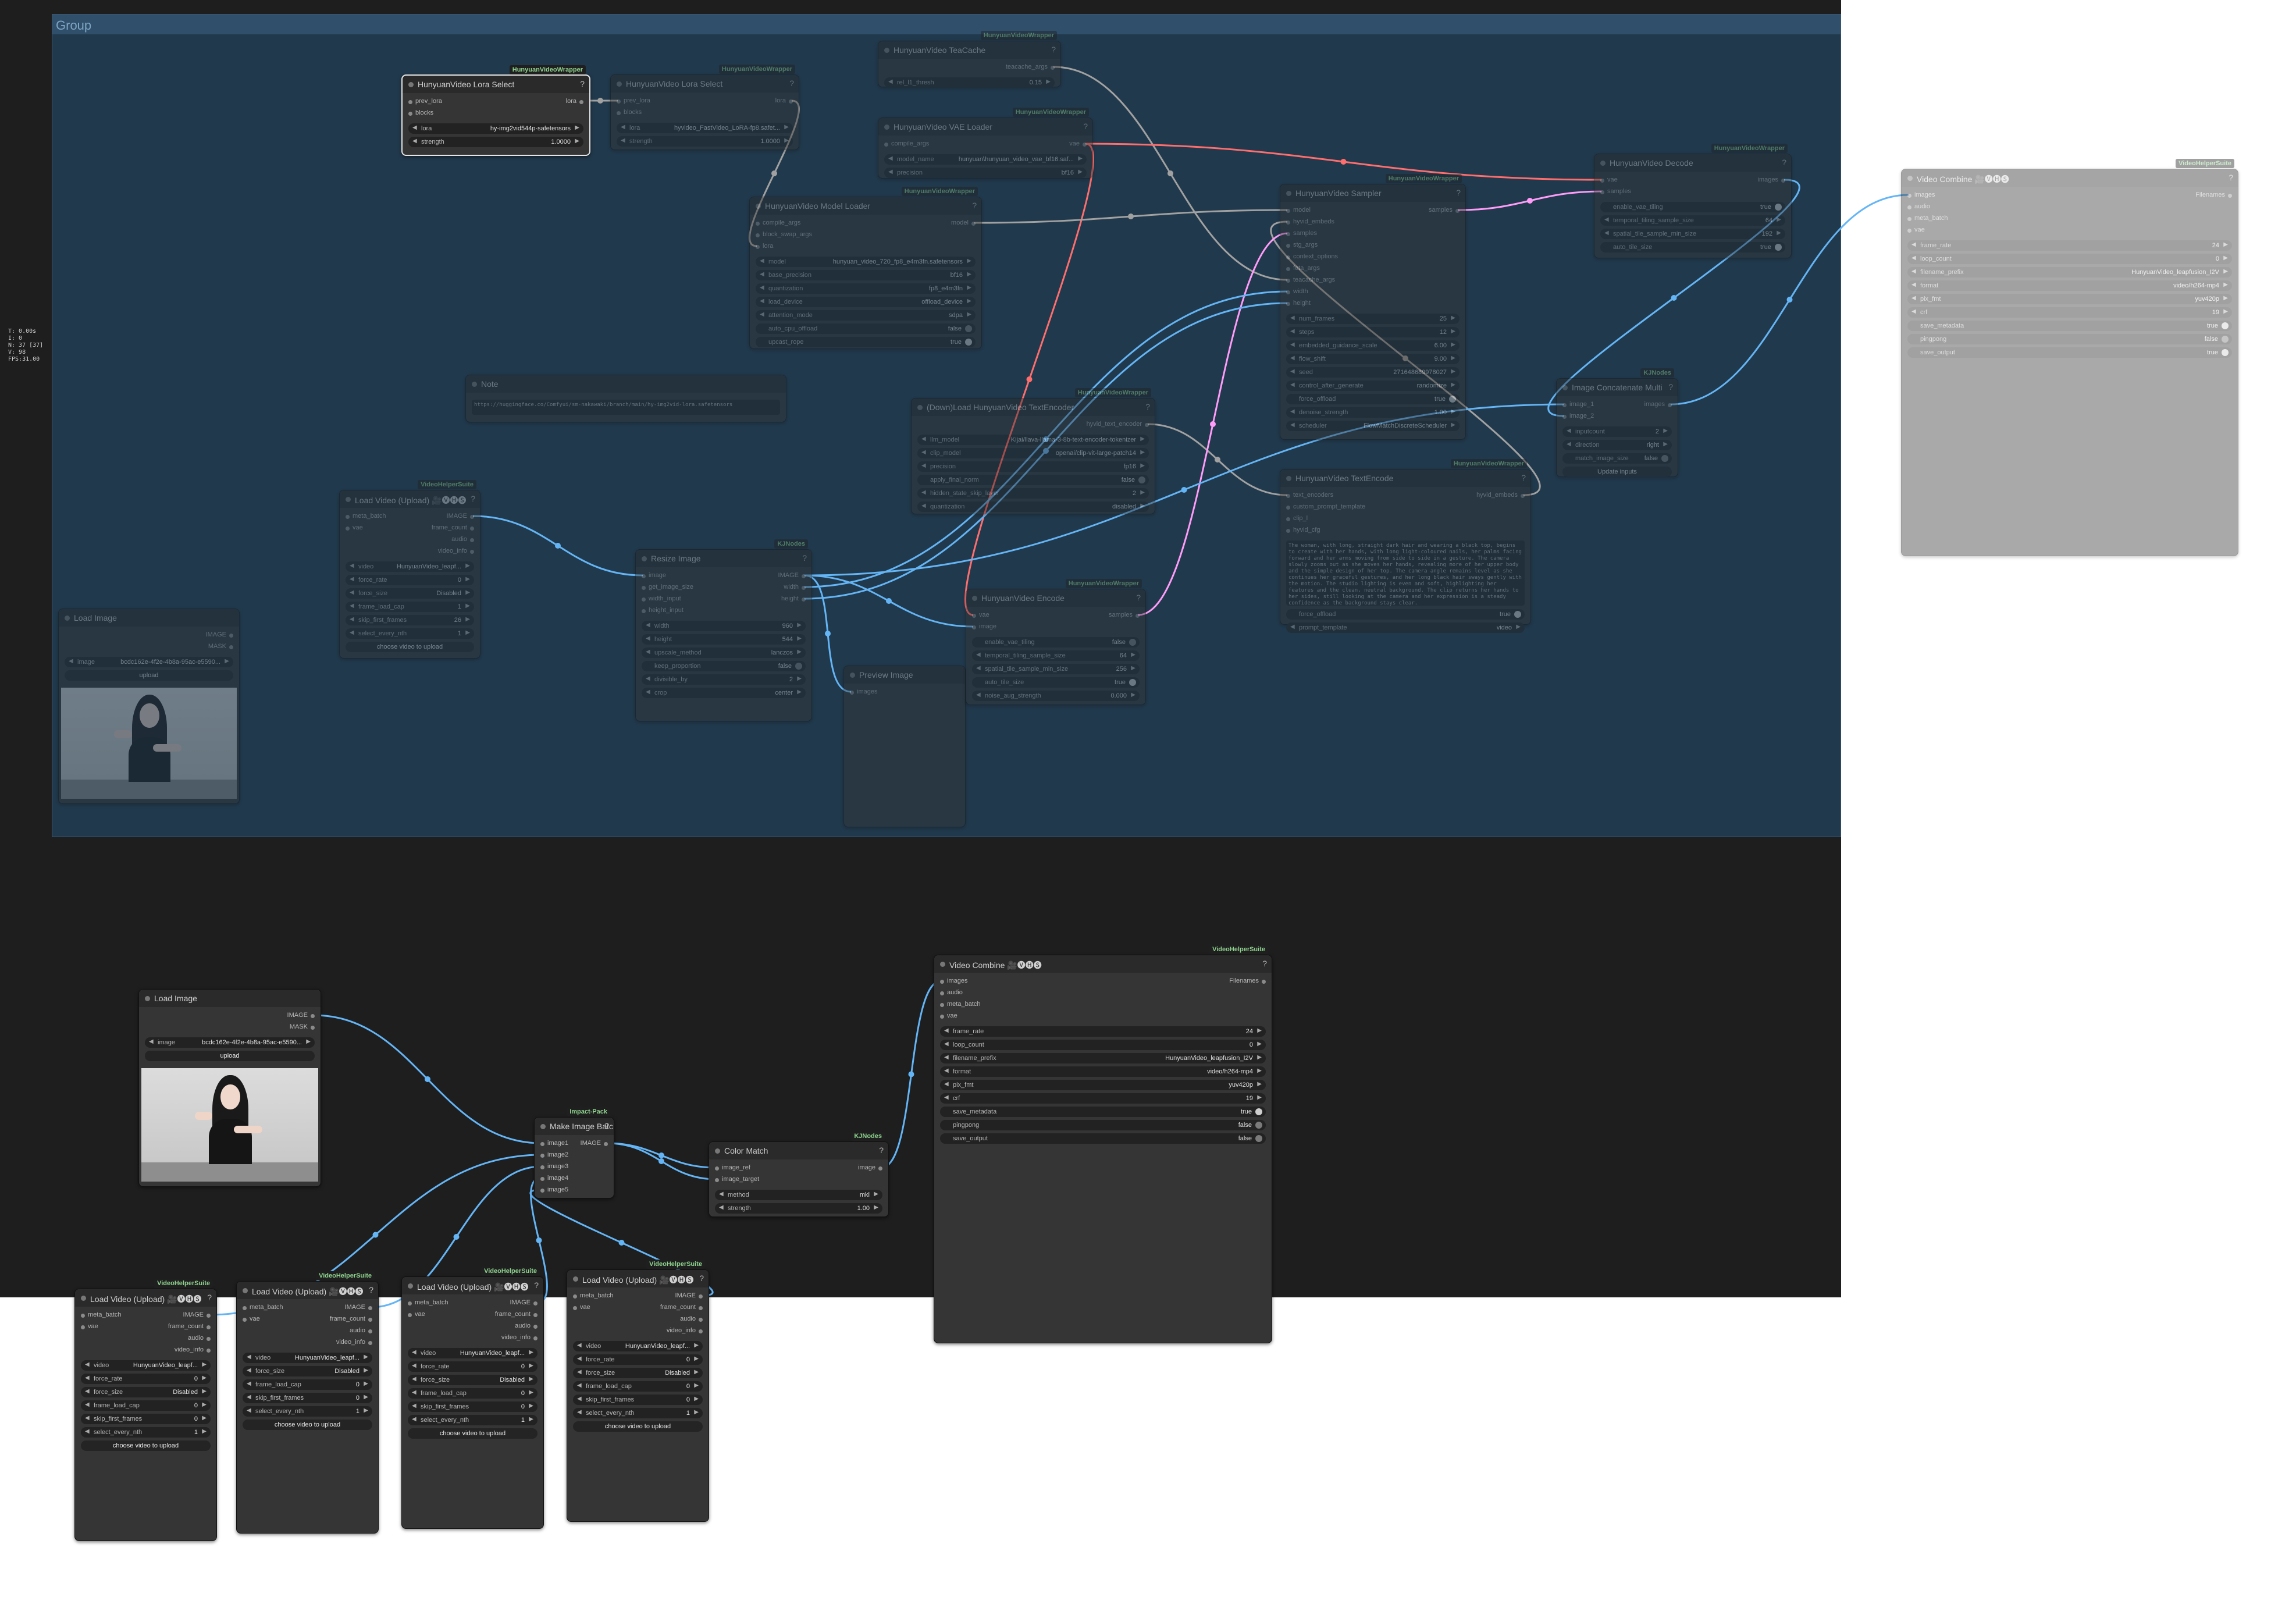 The height and width of the screenshot is (1615, 2296). I want to click on widget-width: ◀ width 960 ▶, so click(724, 626).